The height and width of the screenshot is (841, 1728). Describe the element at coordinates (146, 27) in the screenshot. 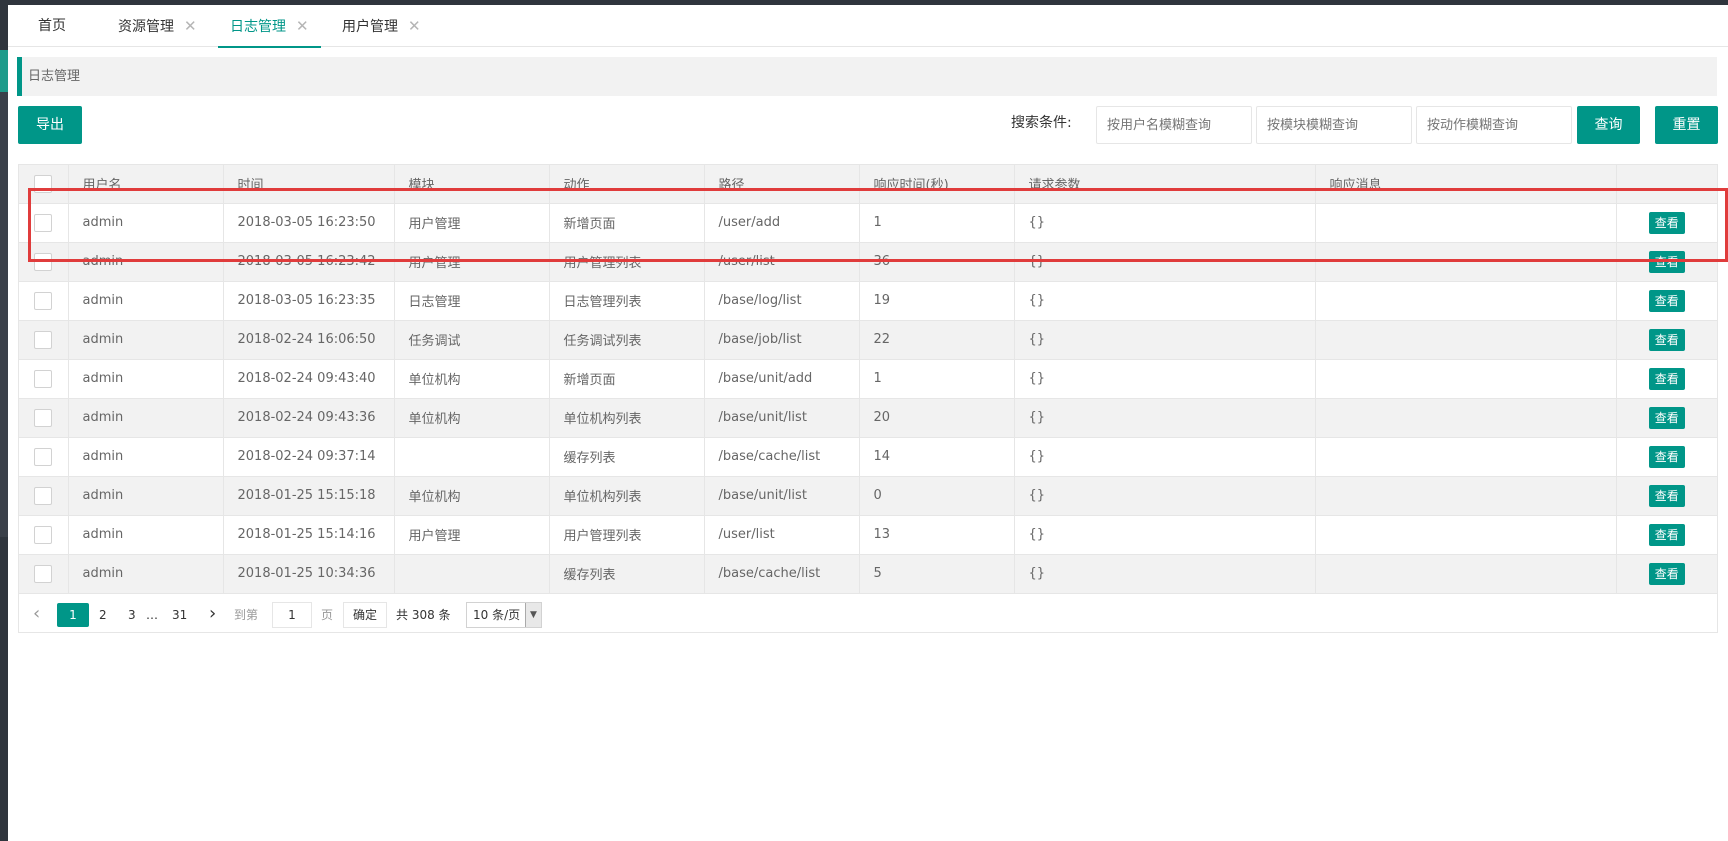

I see `tab-label: 资源管理` at that location.